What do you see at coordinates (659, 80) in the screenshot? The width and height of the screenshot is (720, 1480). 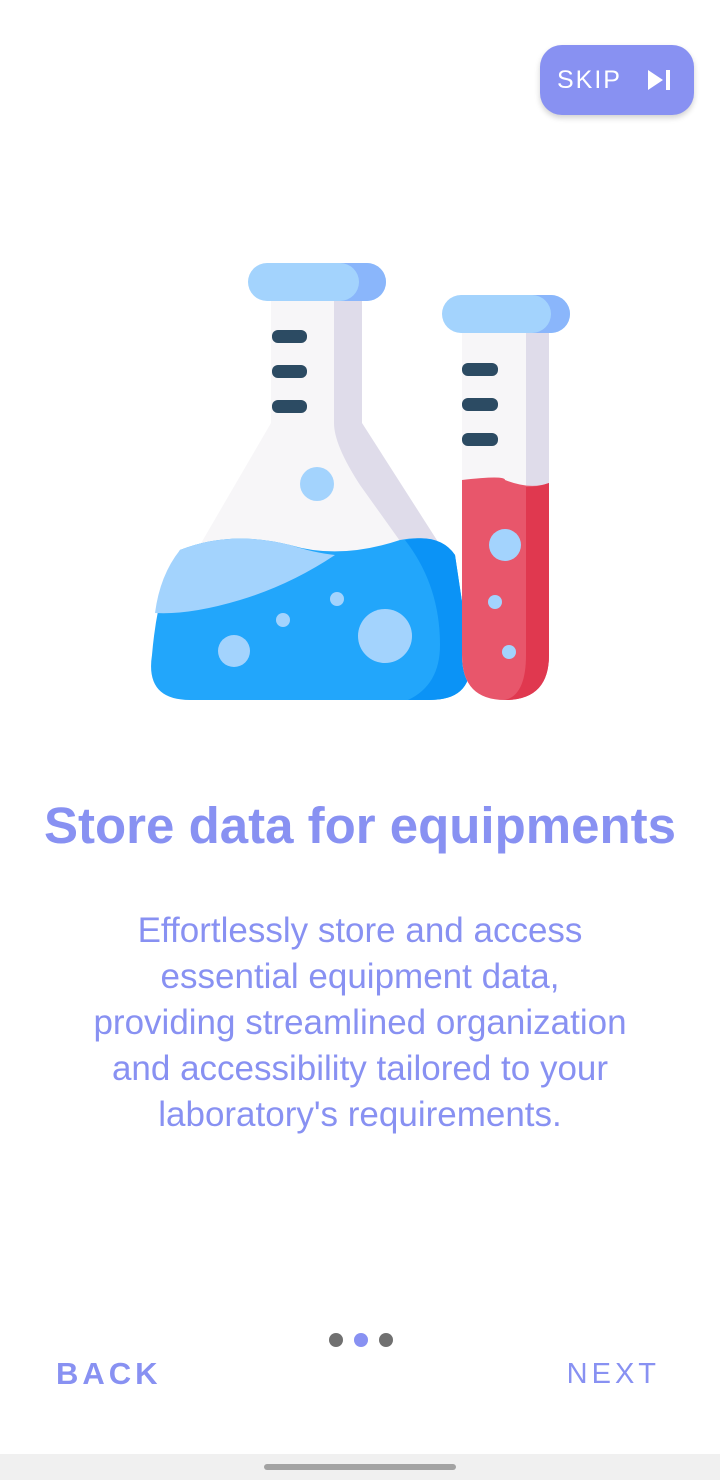 I see `skip-next-icon` at bounding box center [659, 80].